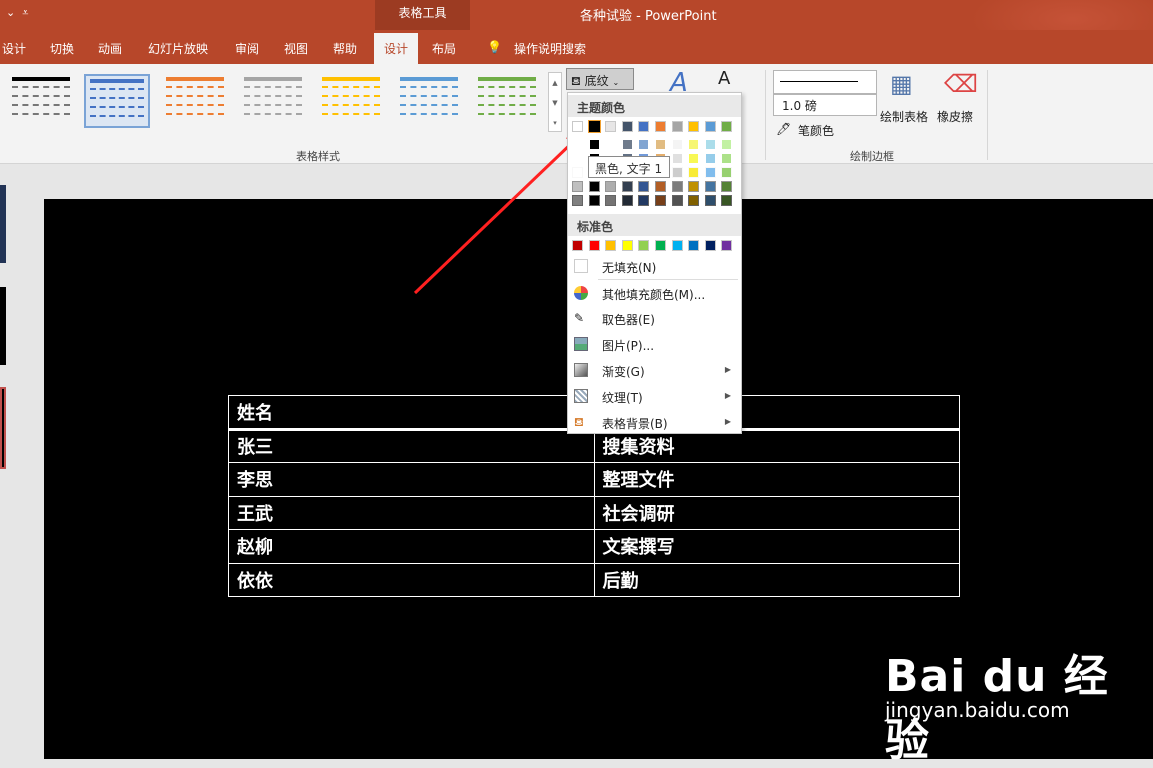 The height and width of the screenshot is (768, 1153). Describe the element at coordinates (17, 13) in the screenshot. I see `quick-access-chevron-icon: ⌄ ⩡` at that location.